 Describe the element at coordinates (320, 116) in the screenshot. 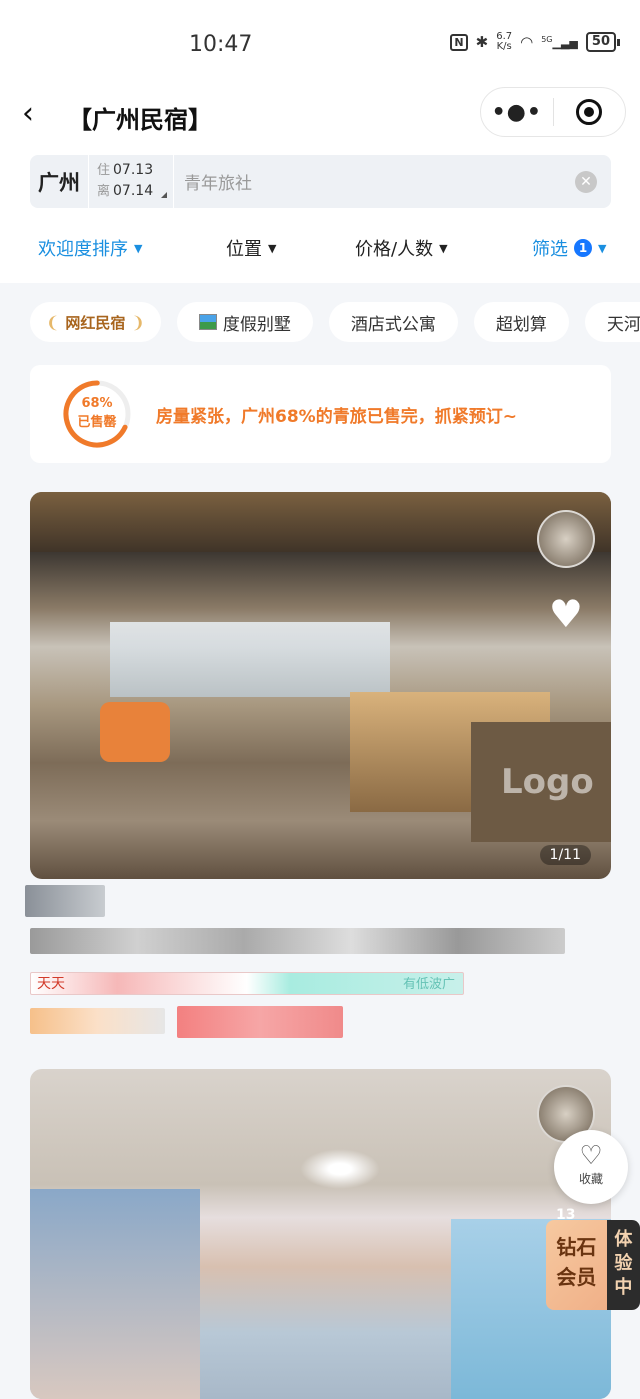

I see `nav-bar: ‹ 【广州民宿】 •●•` at that location.